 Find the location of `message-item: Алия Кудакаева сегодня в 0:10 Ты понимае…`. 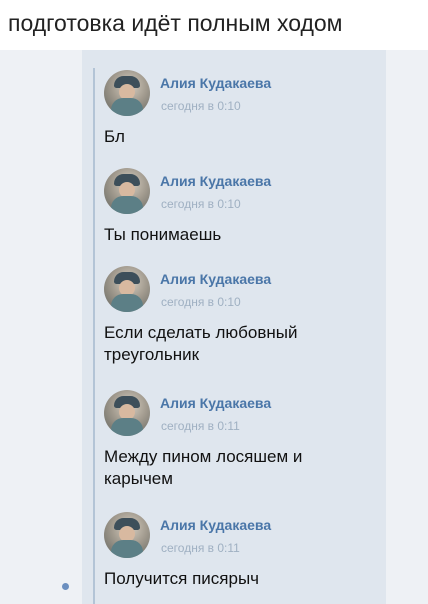

message-item: Алия Кудакаева сегодня в 0:10 Ты понимае… is located at coordinates (249, 207).